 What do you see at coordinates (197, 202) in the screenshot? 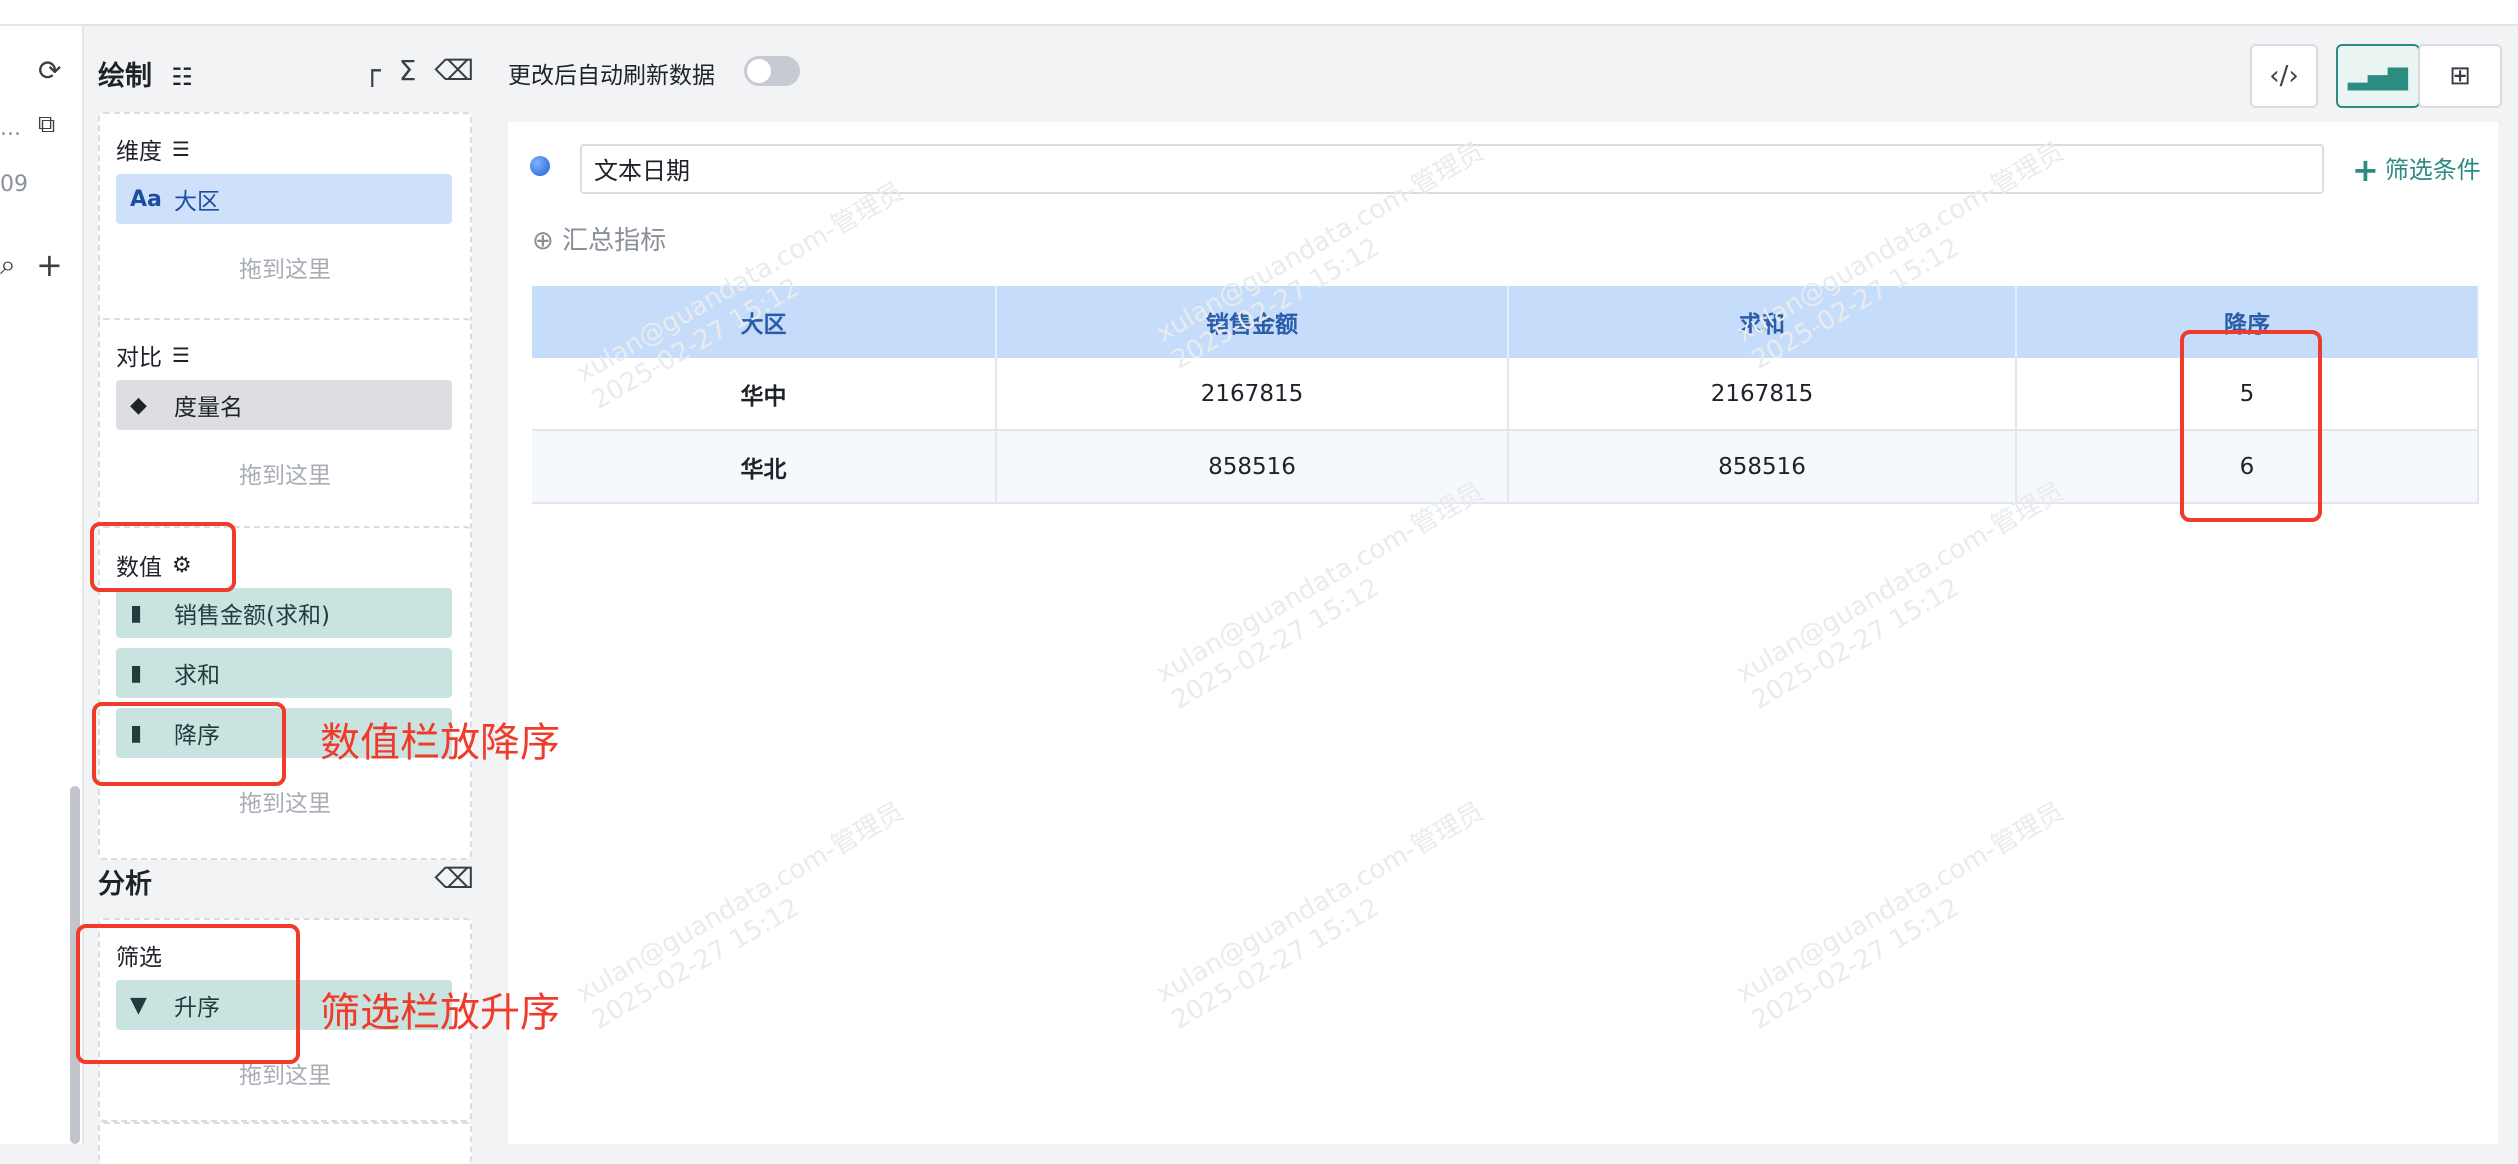
I see `dimension-pill-label: 大区` at bounding box center [197, 202].